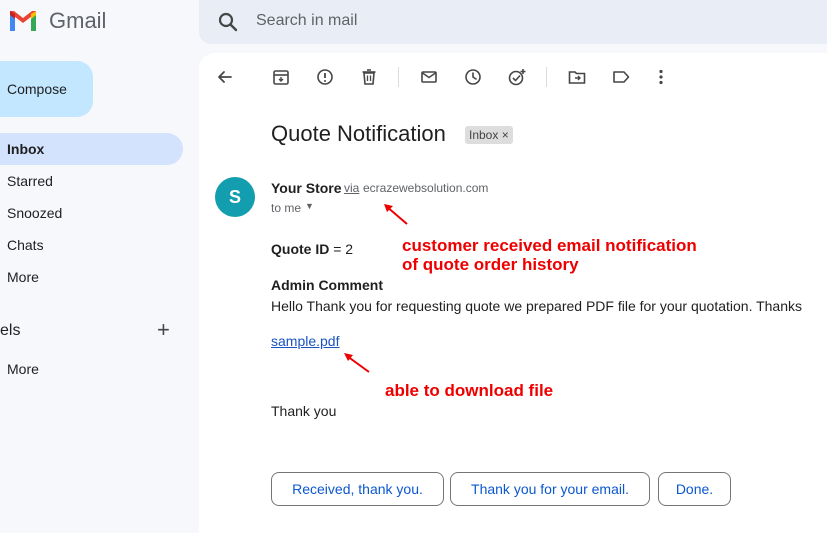  I want to click on inbox-label-chip: Inbox ×, so click(489, 135).